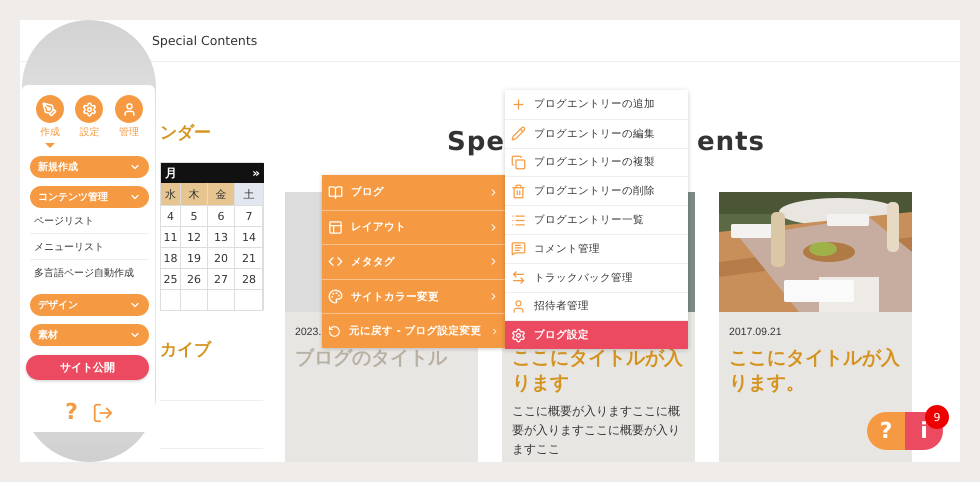  I want to click on weekday-header: 金, so click(221, 194).